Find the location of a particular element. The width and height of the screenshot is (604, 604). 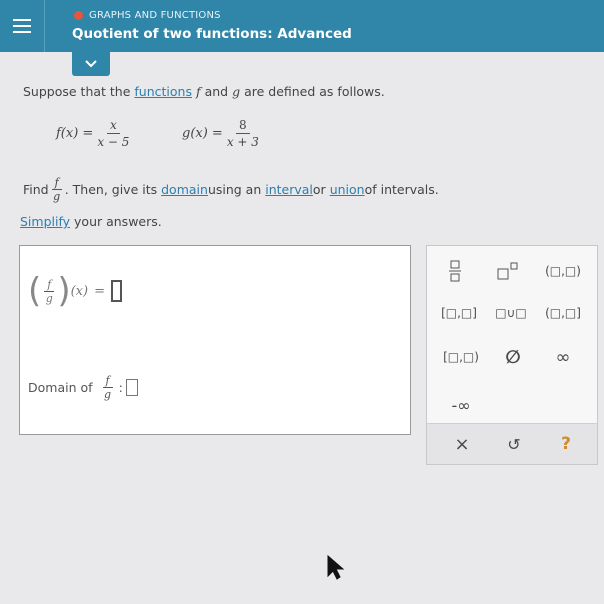

topic-label: GRAPHS AND FUNCTIONS is located at coordinates (147, 15).